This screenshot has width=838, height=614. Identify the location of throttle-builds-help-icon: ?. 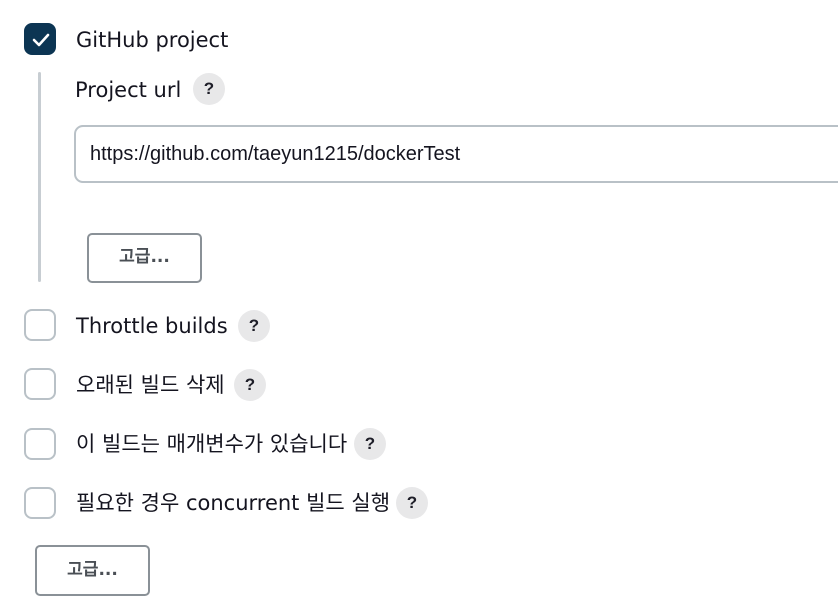
(254, 326).